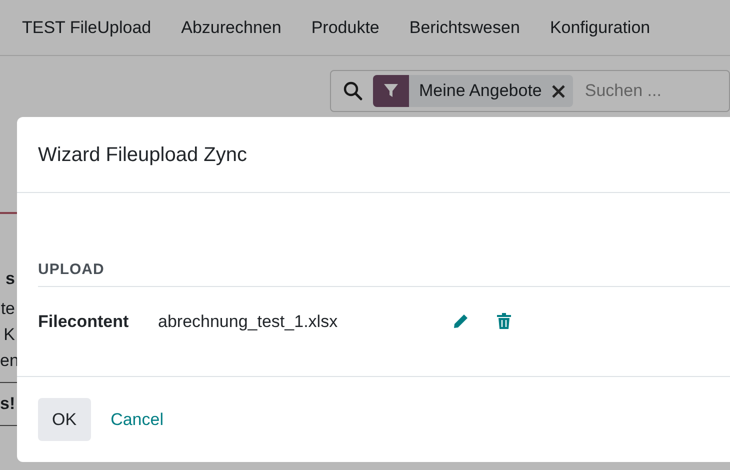 The width and height of the screenshot is (730, 470). I want to click on remove-icon, so click(558, 91).